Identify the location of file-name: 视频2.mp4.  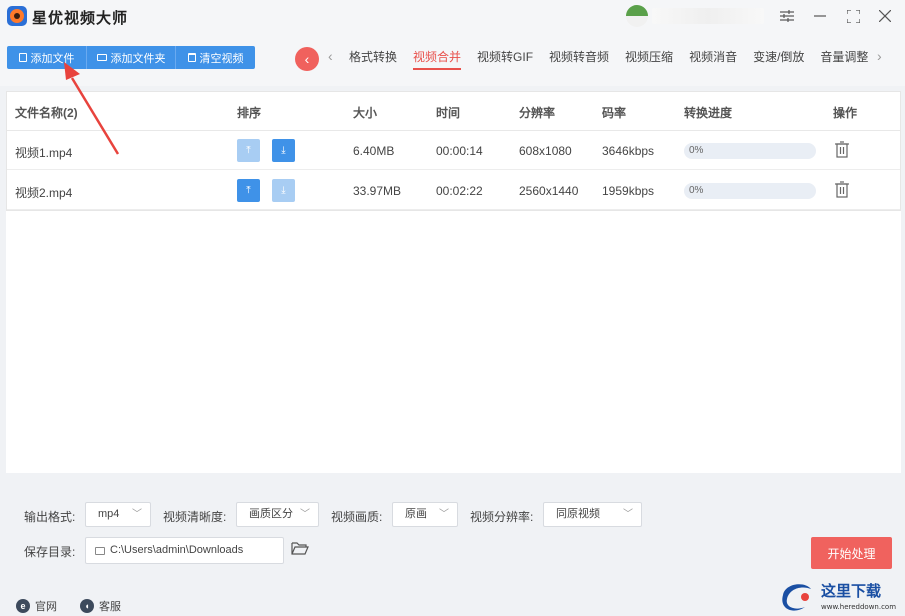
(44, 193).